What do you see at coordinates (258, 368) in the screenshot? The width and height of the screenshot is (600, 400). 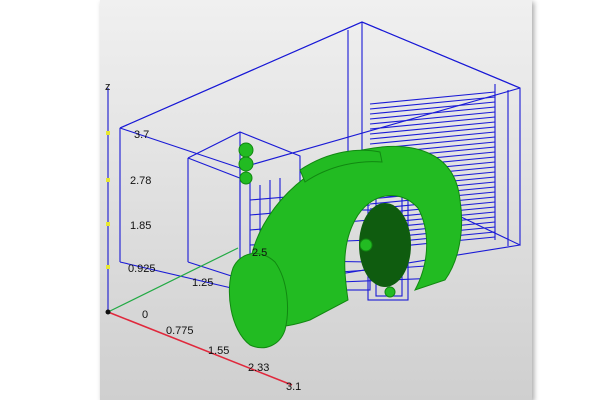 I see `x-tick-label: 2.33` at bounding box center [258, 368].